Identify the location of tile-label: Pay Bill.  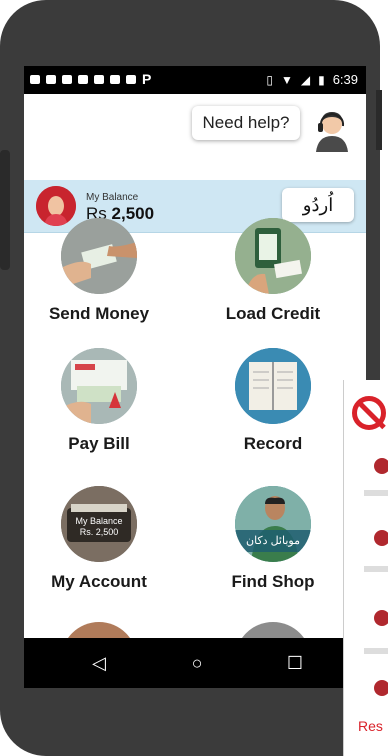
(99, 443).